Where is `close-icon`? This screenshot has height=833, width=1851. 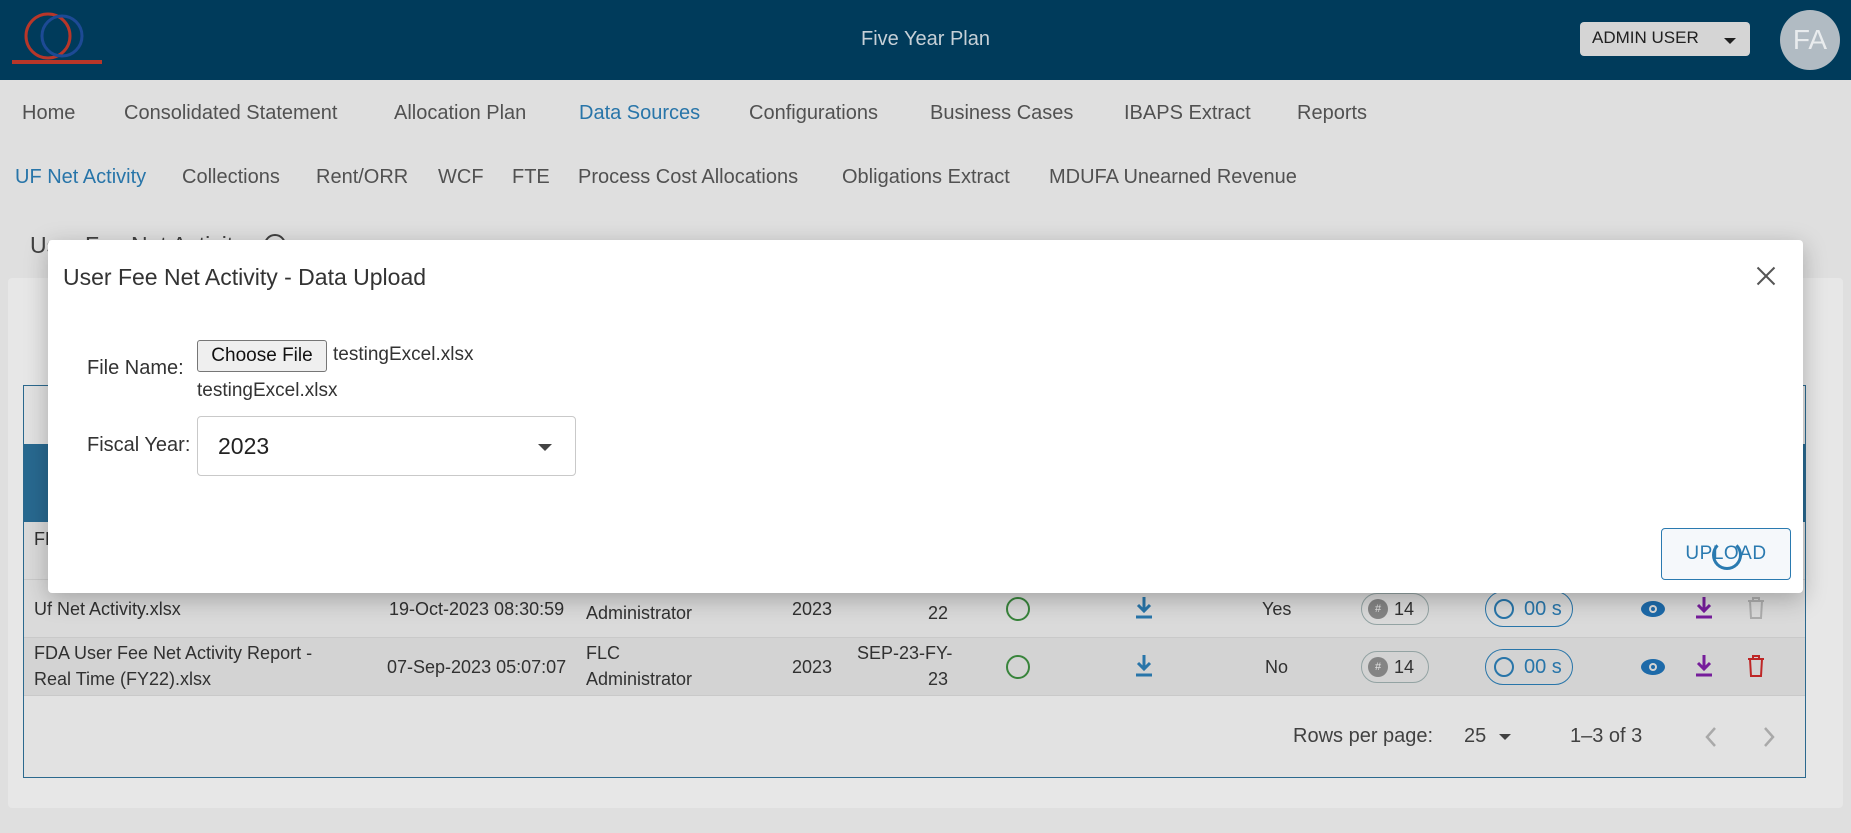 close-icon is located at coordinates (1766, 276).